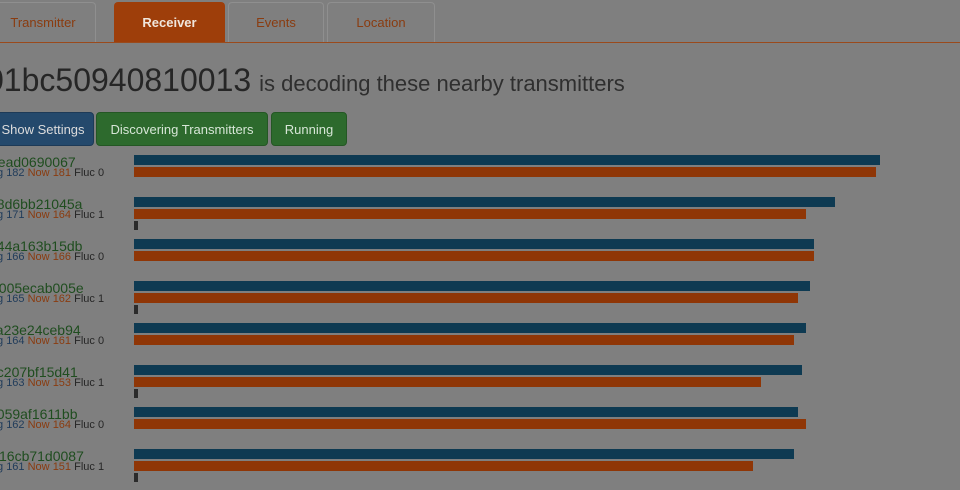 Image resolution: width=960 pixels, height=490 pixels. I want to click on avg-value: 165, so click(15, 299).